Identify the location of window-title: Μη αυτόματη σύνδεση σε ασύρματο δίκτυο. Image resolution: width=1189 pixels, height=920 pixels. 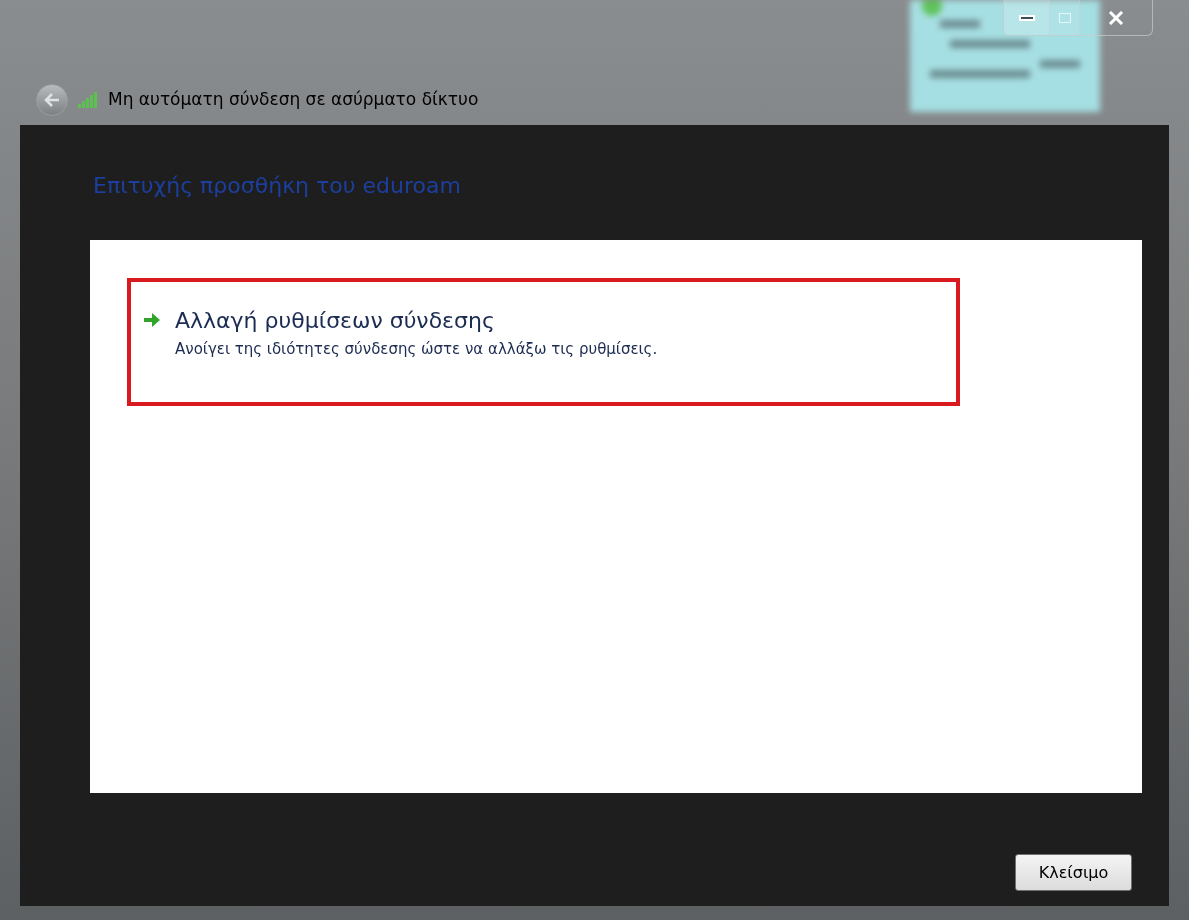
(293, 99).